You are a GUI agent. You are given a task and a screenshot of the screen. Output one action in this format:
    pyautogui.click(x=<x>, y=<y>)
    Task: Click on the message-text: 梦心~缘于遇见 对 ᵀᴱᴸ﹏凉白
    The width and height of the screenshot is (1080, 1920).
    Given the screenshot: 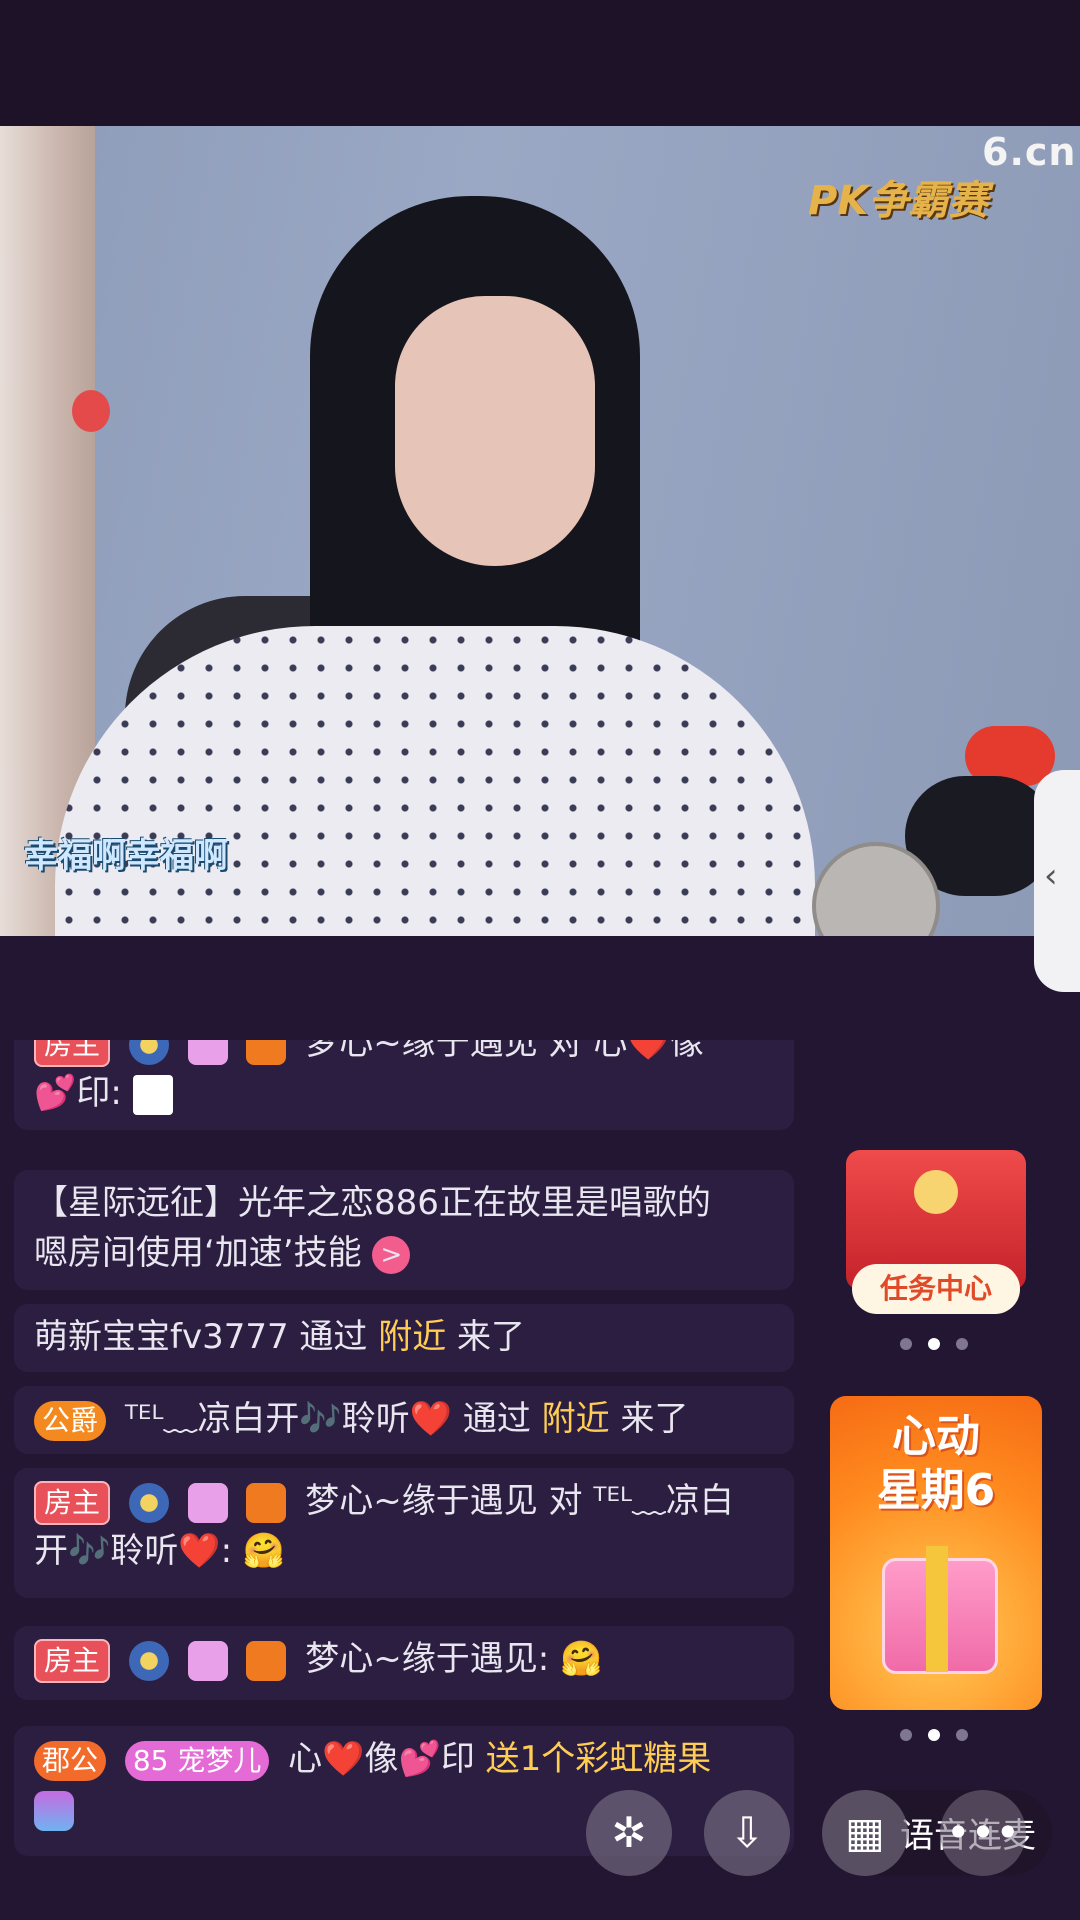 What is the action you would take?
    pyautogui.click(x=519, y=1501)
    